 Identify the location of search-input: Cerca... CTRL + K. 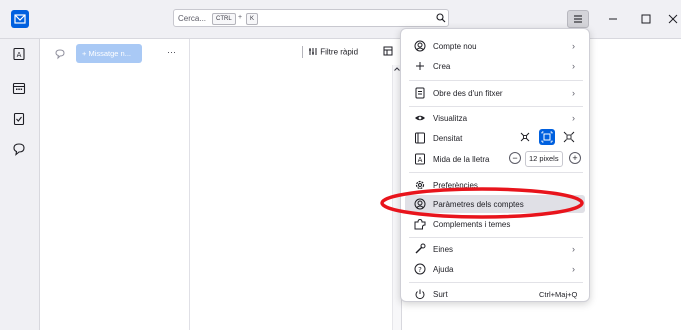
(311, 18).